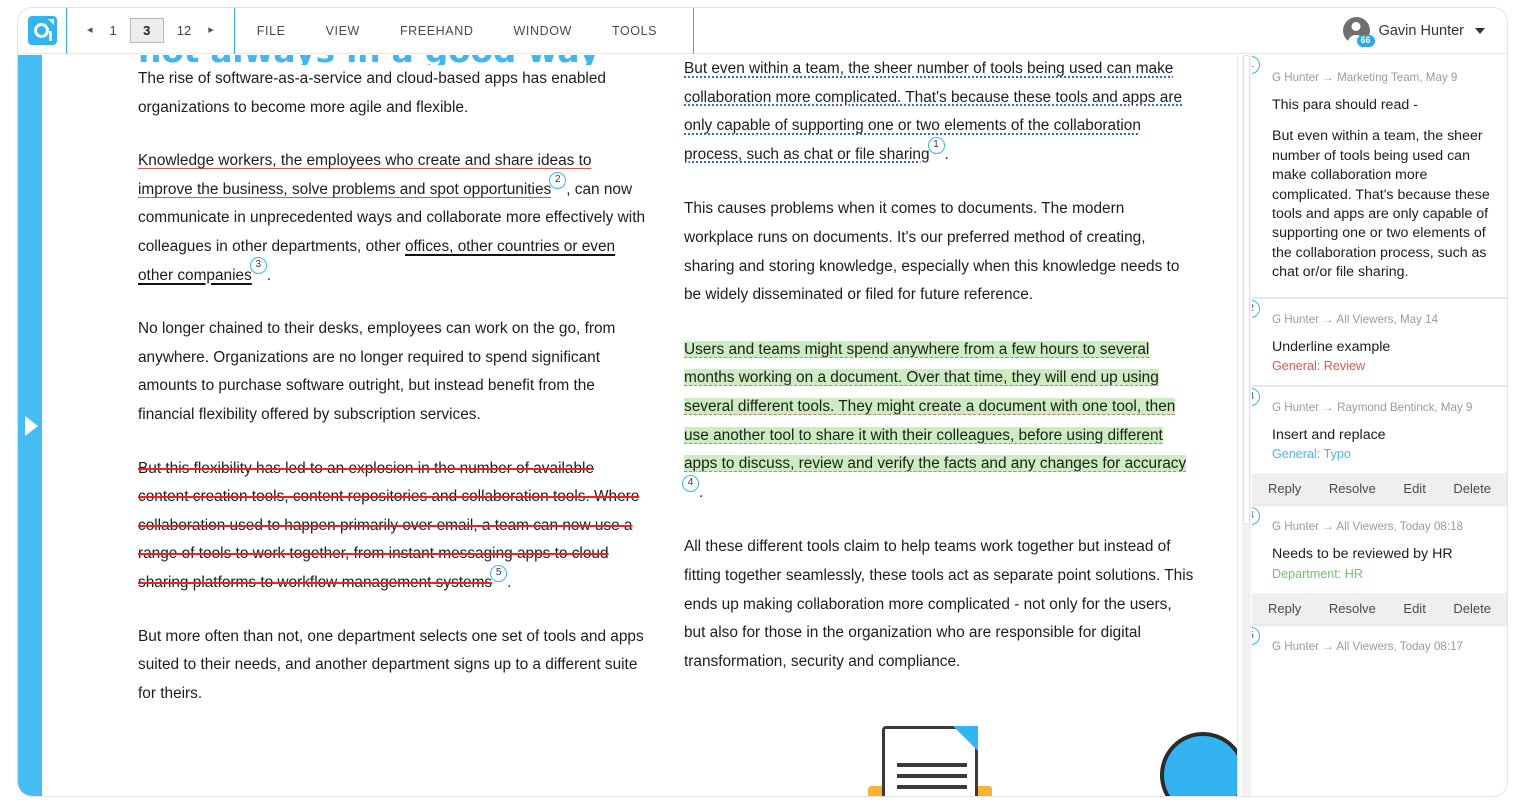 The width and height of the screenshot is (1521, 800). What do you see at coordinates (343, 31) in the screenshot?
I see `menu-view: VIEW` at bounding box center [343, 31].